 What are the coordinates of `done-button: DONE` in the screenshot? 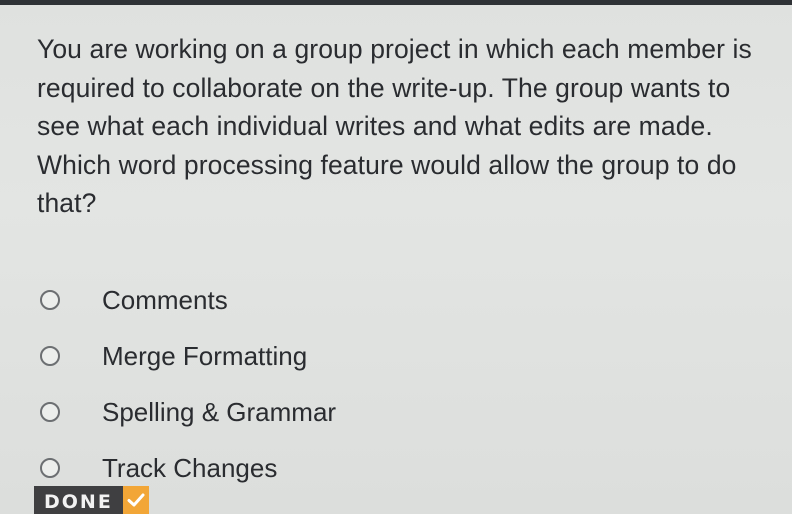 It's located at (91, 500).